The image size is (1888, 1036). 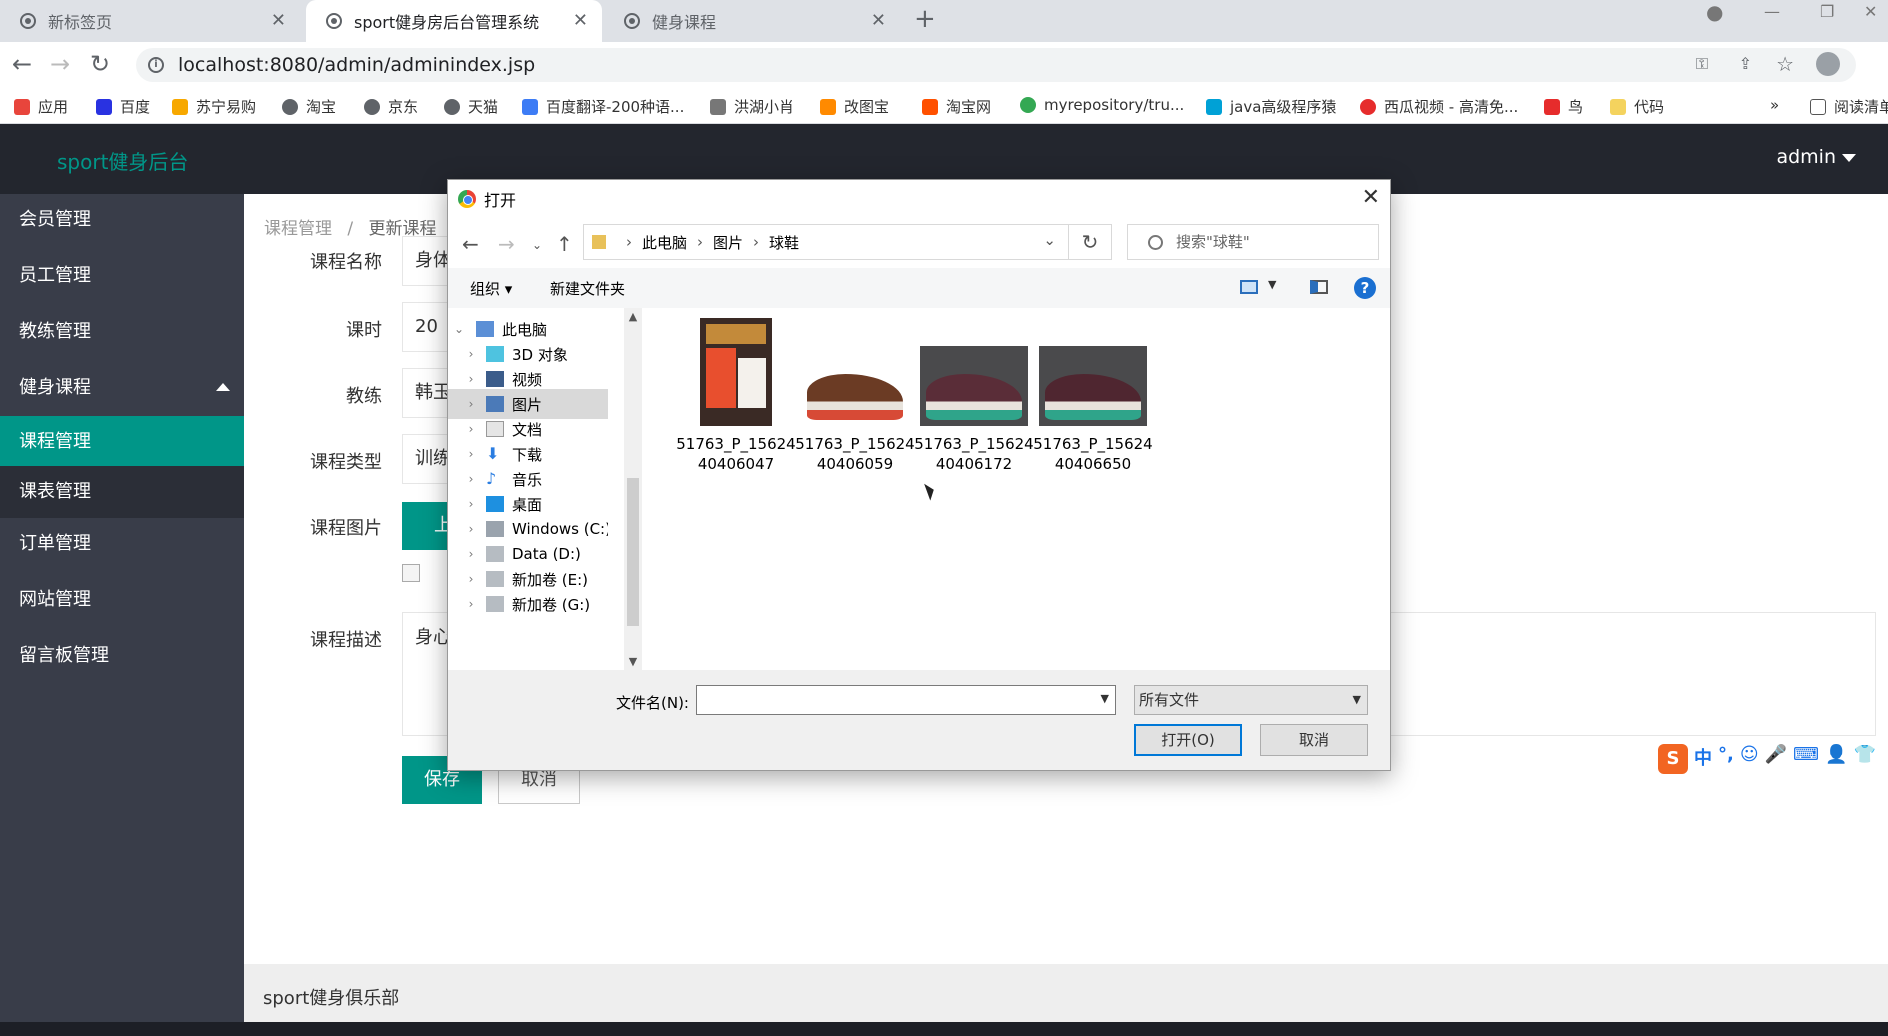 I want to click on file-item: 51763_P_15624 40406172, so click(x=974, y=396).